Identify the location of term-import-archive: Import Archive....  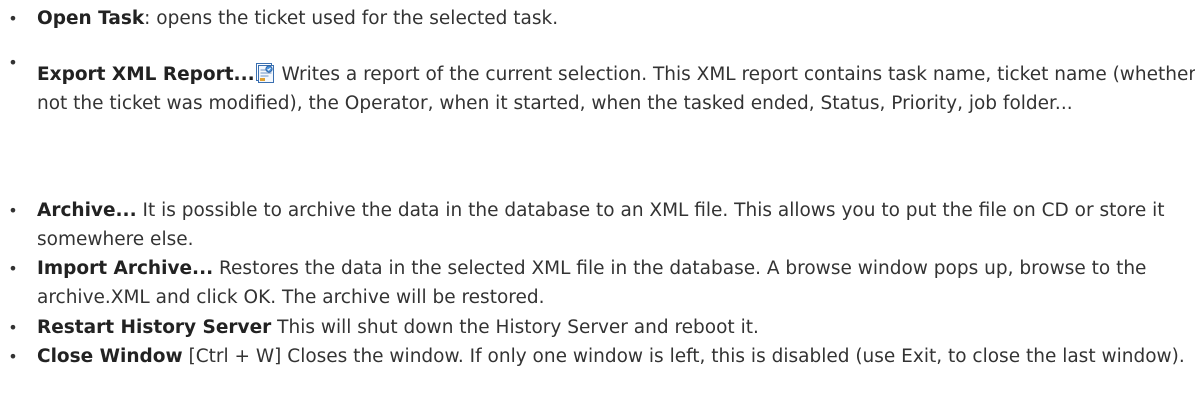
(125, 268).